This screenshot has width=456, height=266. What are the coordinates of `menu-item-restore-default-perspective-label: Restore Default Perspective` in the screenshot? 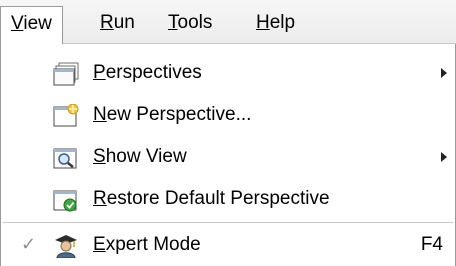 It's located at (211, 198).